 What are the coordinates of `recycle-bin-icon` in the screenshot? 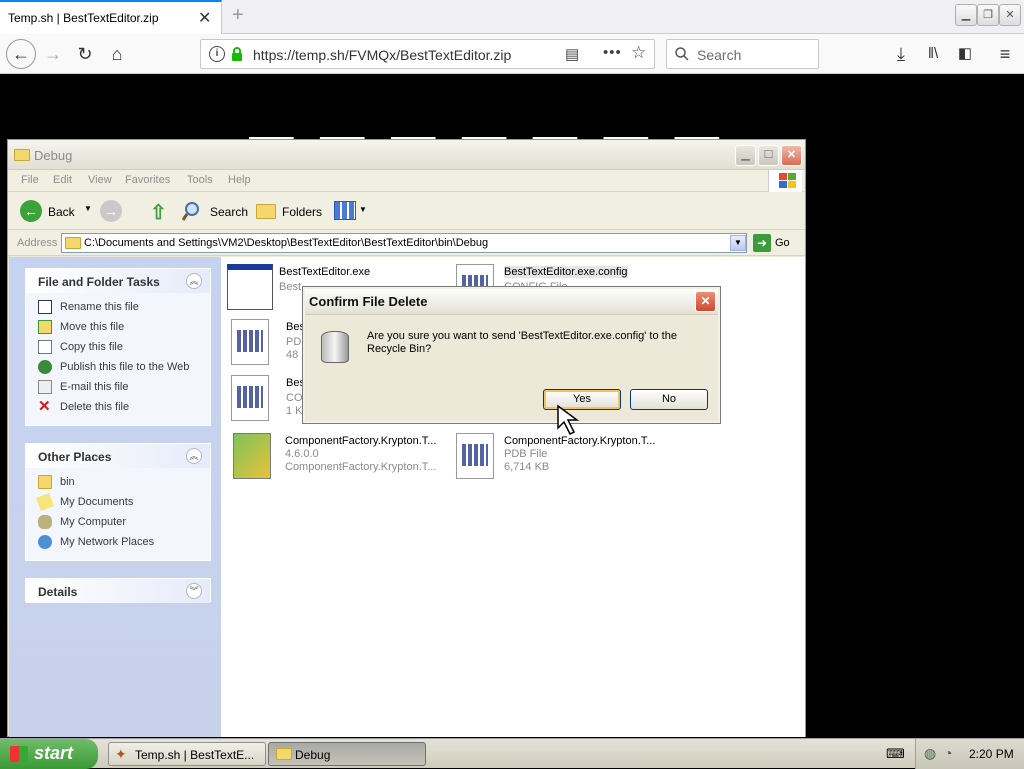 It's located at (335, 347).